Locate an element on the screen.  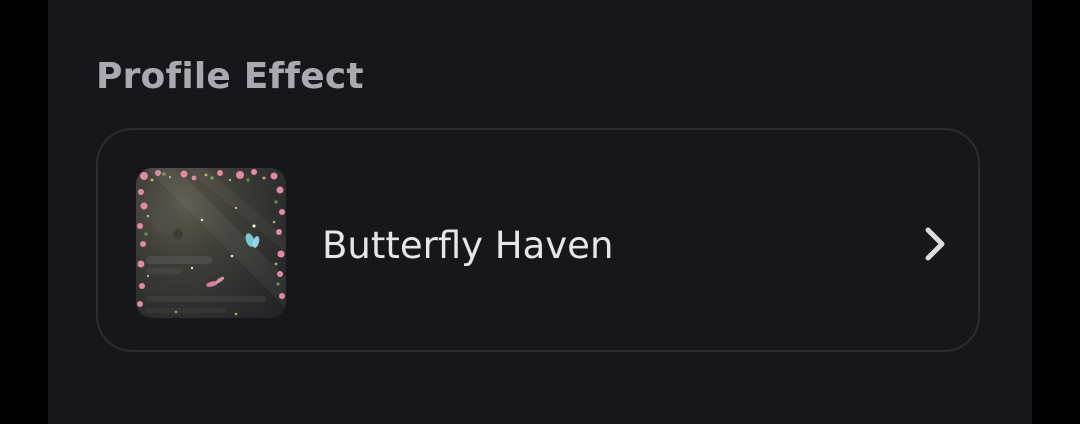
profile-effect-name: Butterfly Haven is located at coordinates (468, 245).